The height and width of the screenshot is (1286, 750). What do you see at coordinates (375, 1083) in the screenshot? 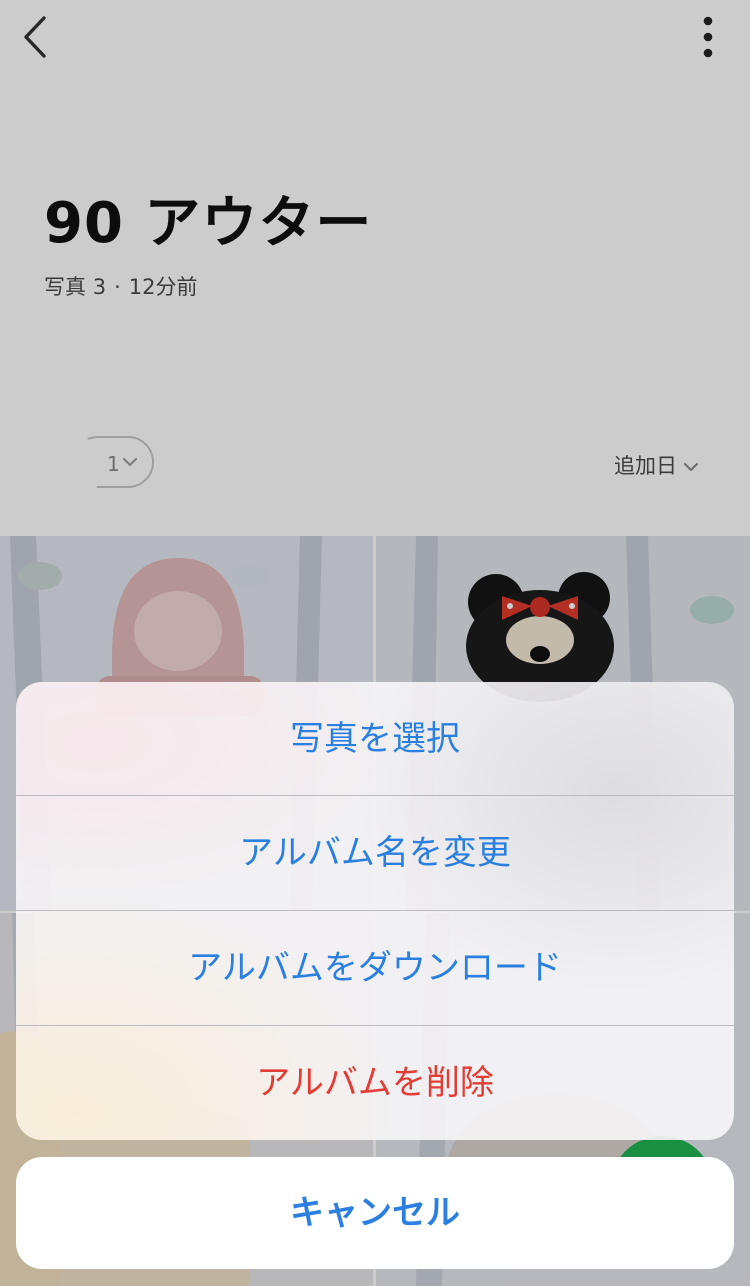
I see `delete-album-action: アルバムを削除` at bounding box center [375, 1083].